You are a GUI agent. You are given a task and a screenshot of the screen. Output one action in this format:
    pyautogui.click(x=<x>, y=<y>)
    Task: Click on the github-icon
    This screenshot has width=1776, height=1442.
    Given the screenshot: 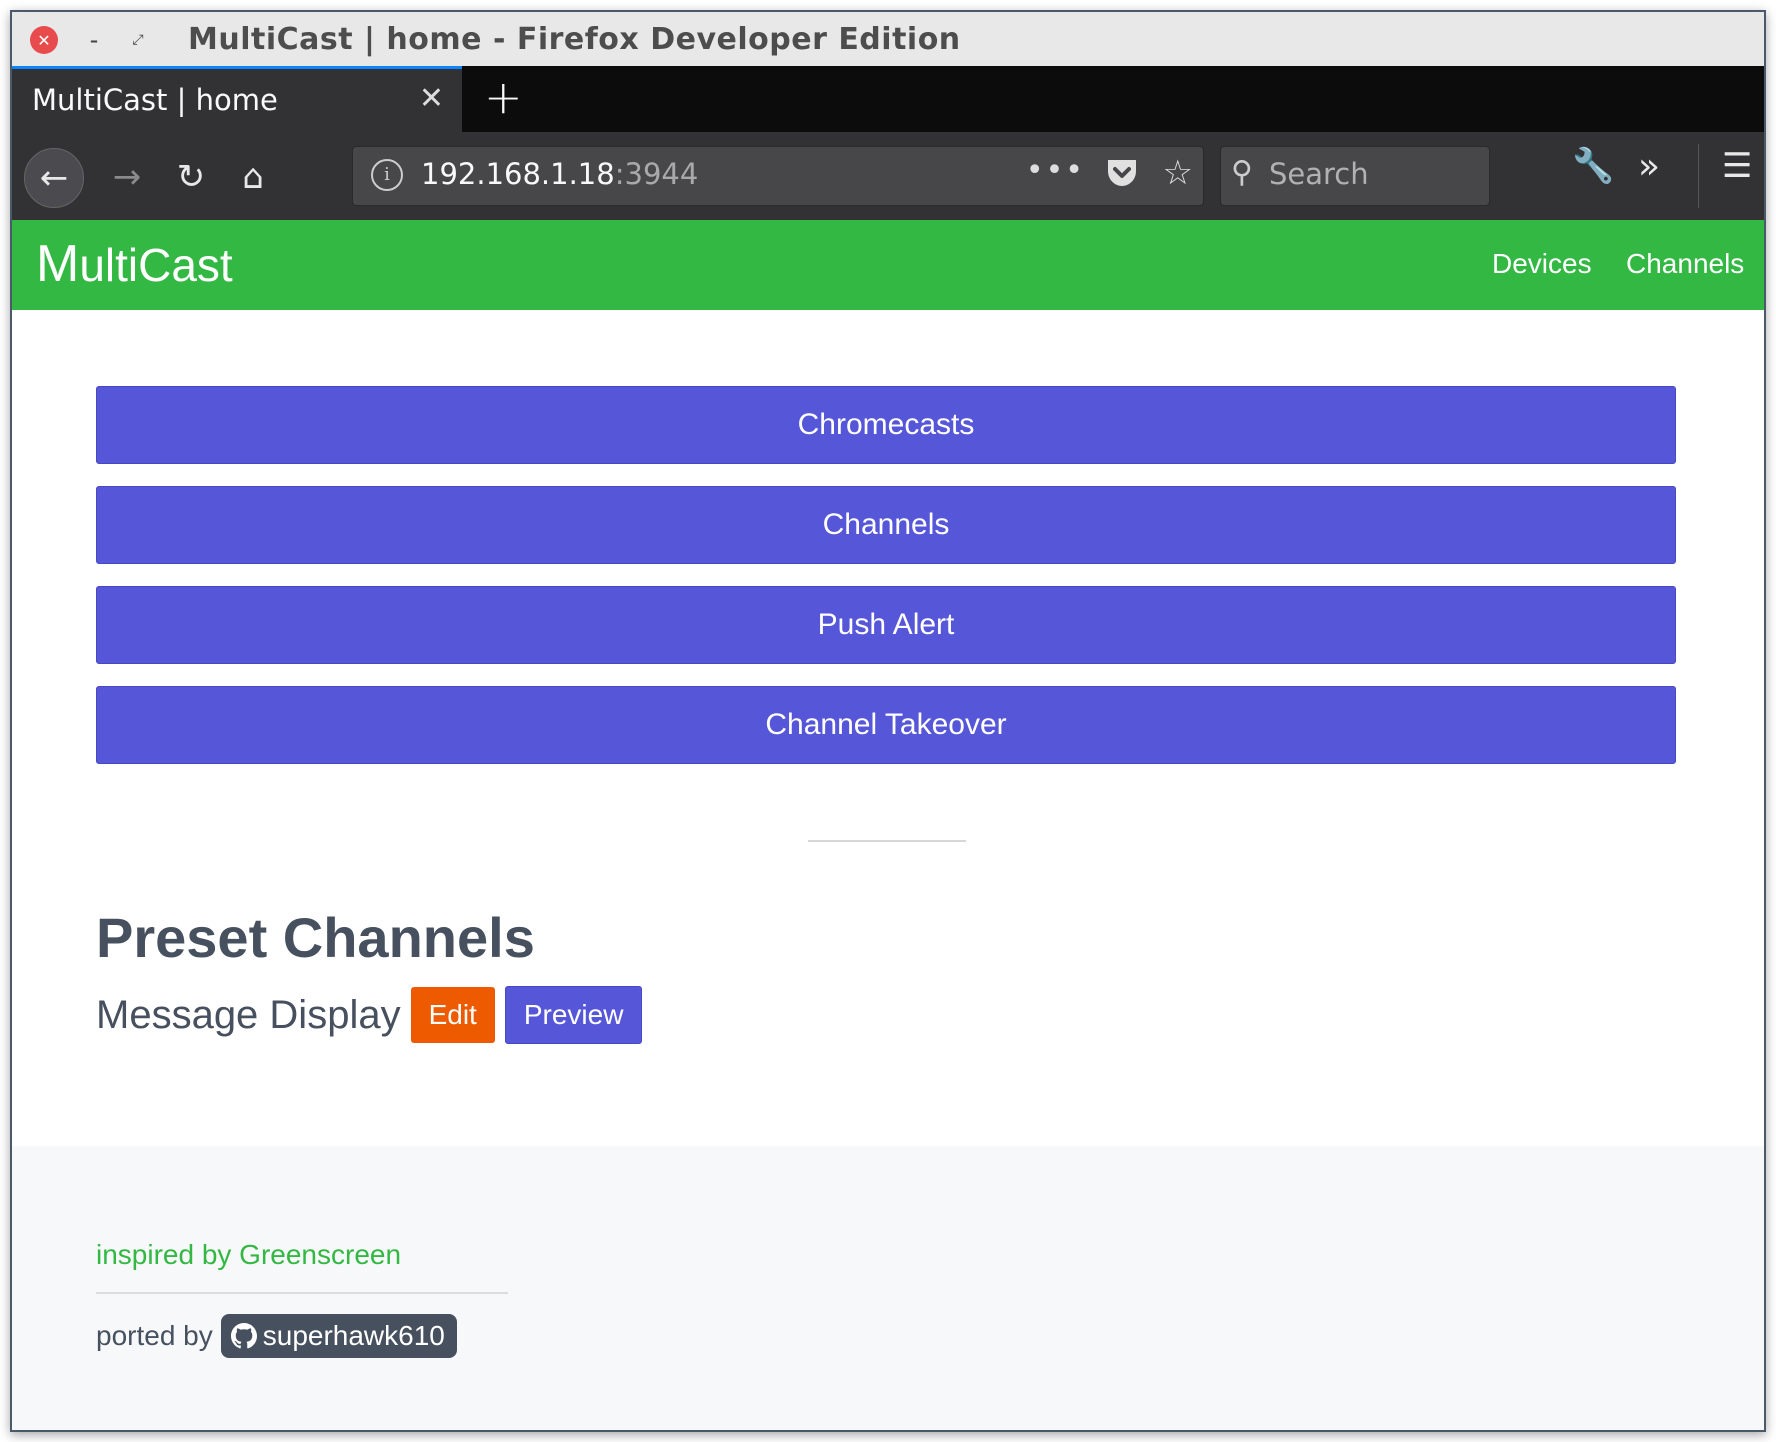 What is the action you would take?
    pyautogui.click(x=243, y=1336)
    